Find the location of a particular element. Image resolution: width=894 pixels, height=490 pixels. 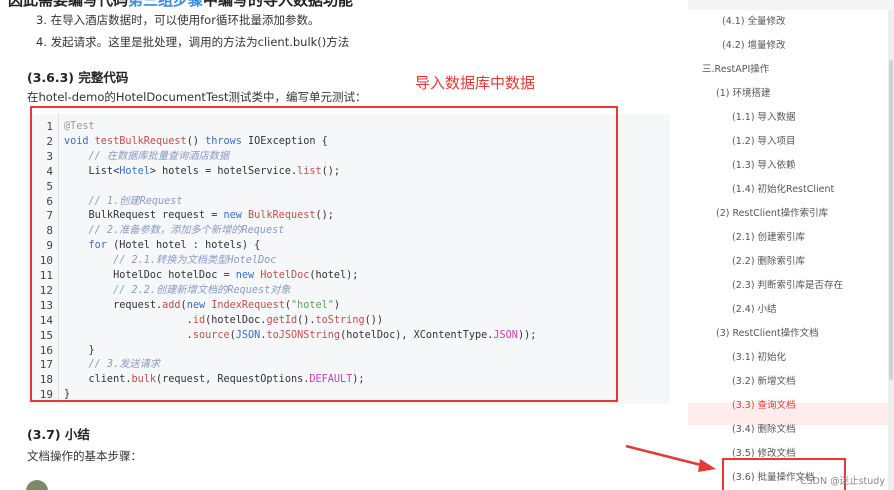

toc-item: (2.1) 创建索引库 is located at coordinates (768, 236).